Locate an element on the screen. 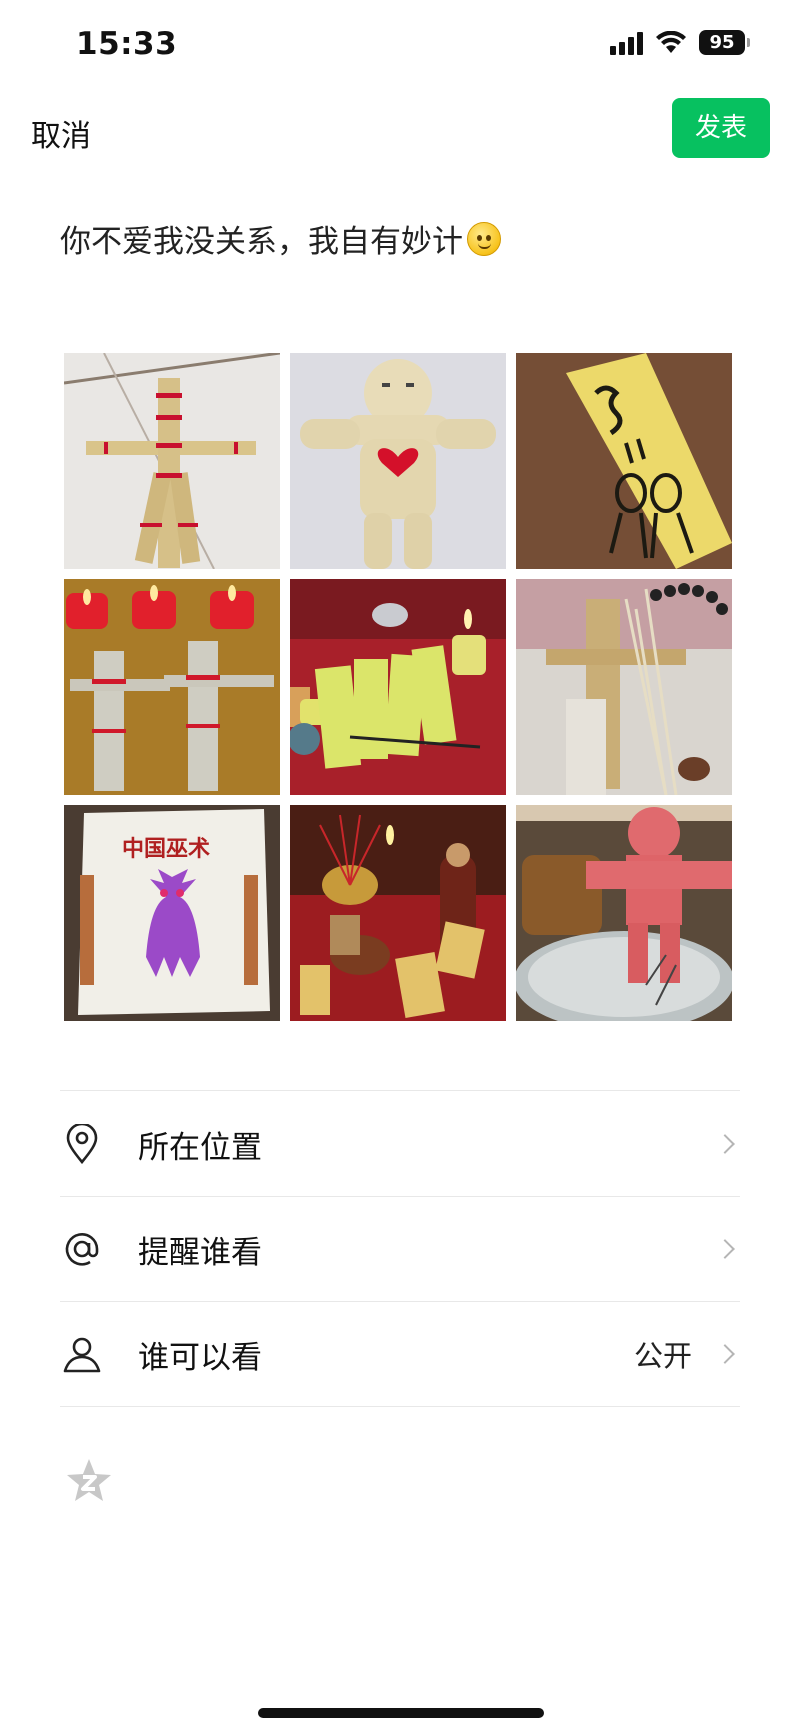 This screenshot has height=1731, width=800. book-title: 中国巫术 is located at coordinates (166, 849).